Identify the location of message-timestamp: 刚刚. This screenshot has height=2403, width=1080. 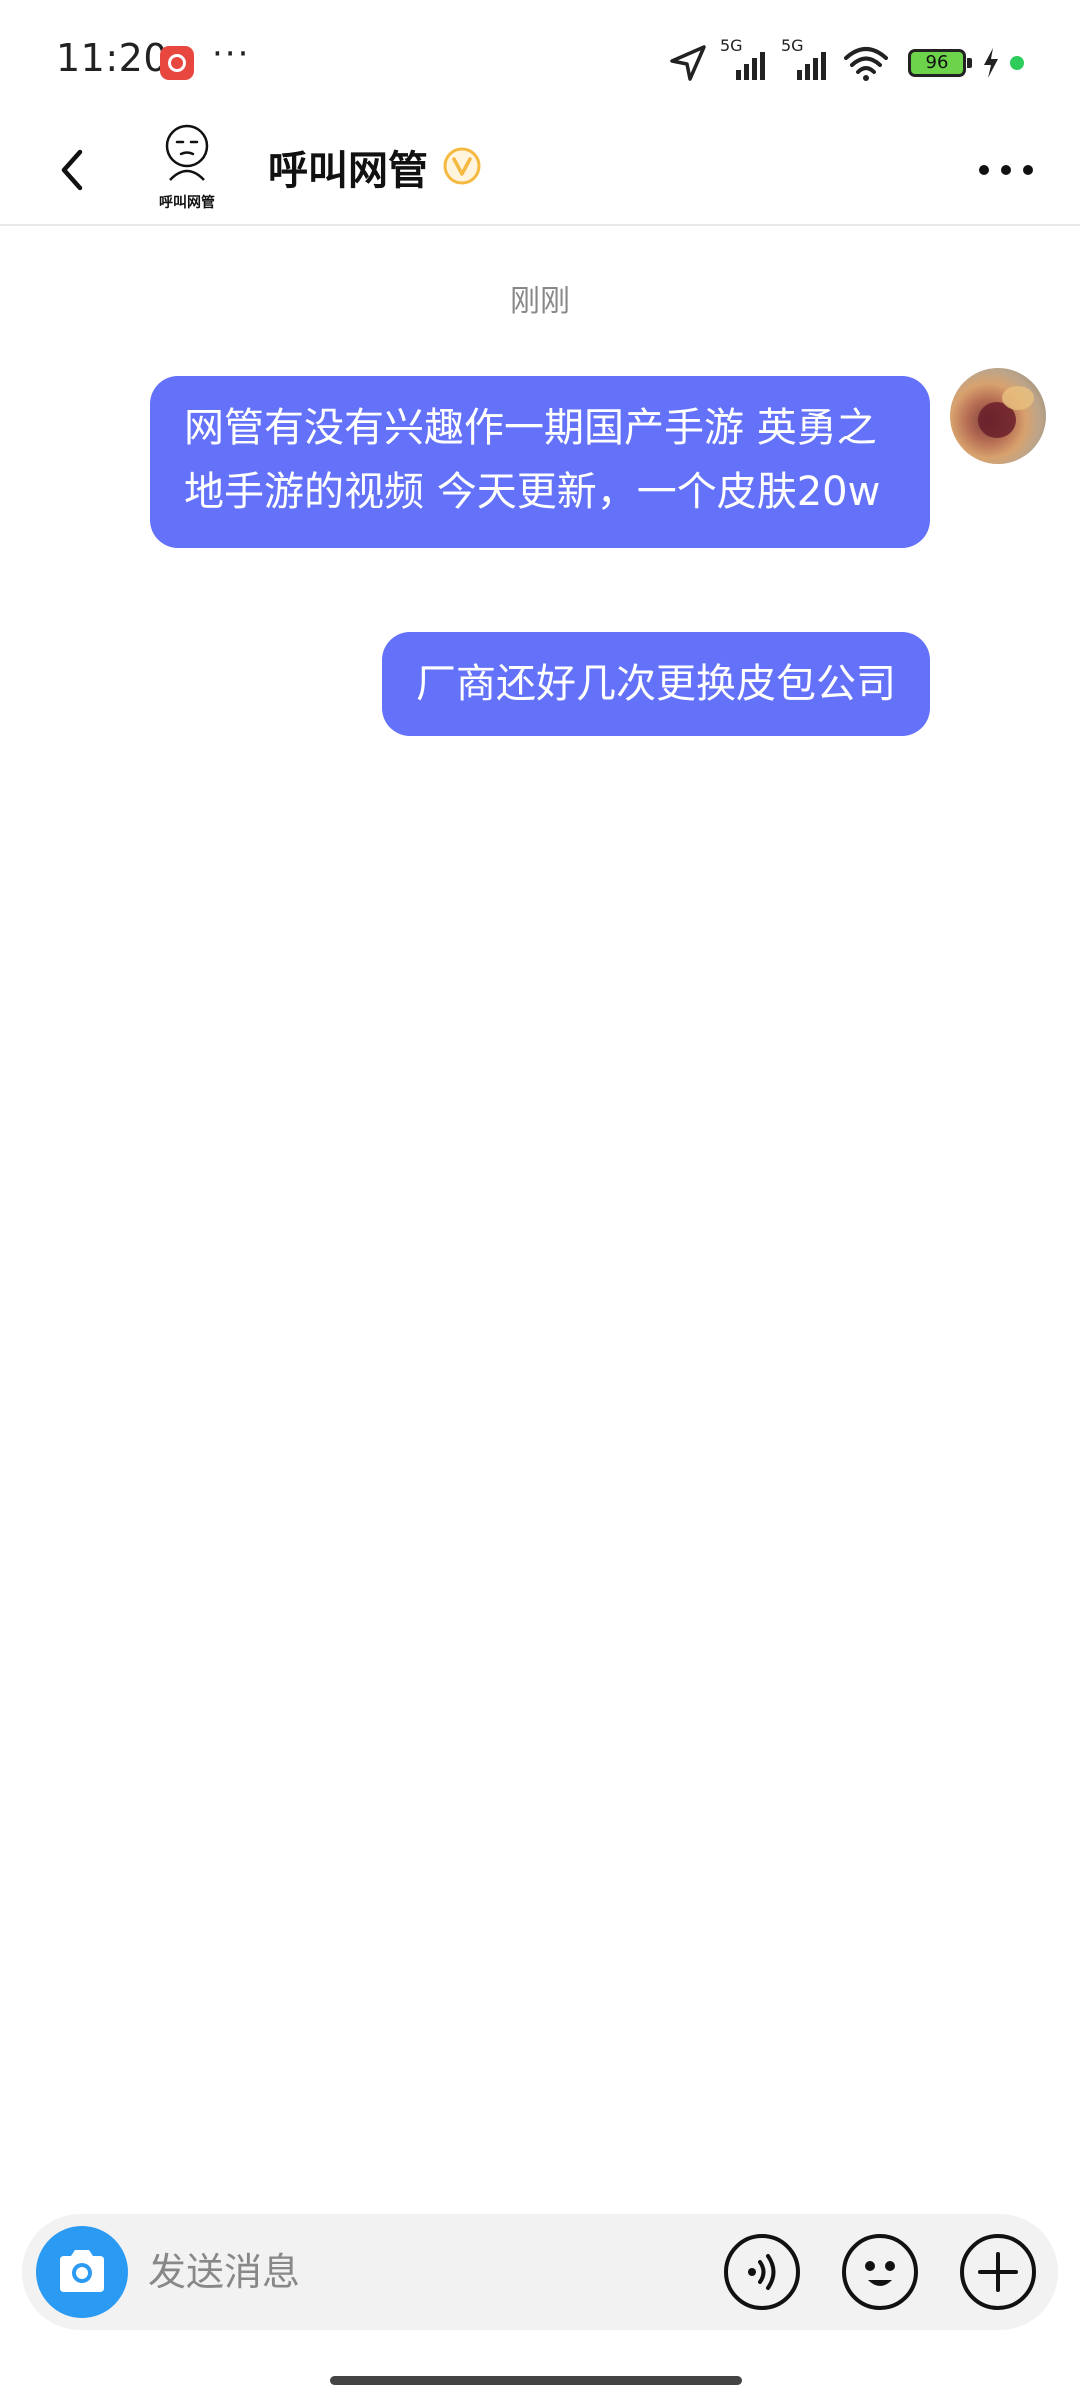
(540, 301).